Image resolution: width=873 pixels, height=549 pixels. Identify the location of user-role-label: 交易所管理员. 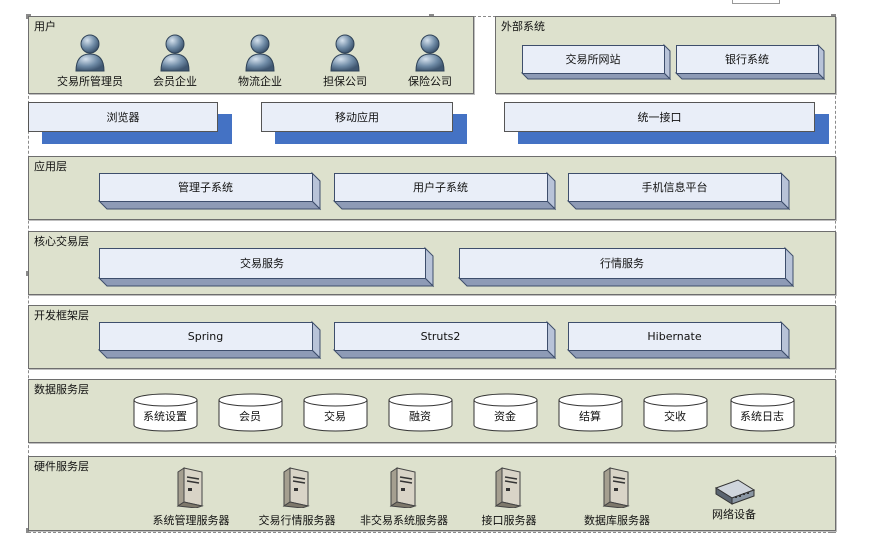
(90, 81).